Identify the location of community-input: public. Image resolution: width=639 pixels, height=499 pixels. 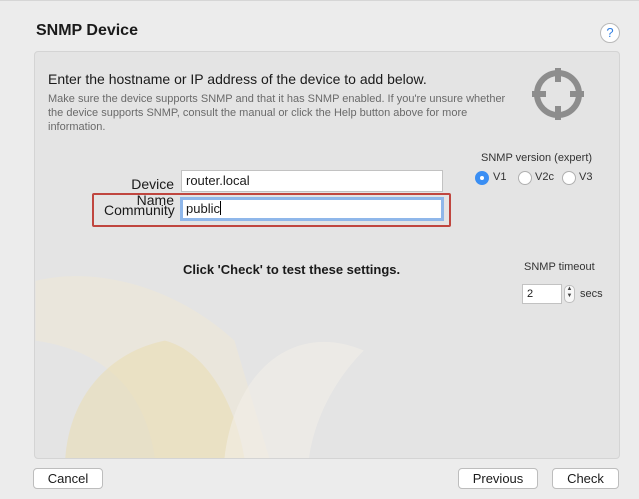
(312, 209).